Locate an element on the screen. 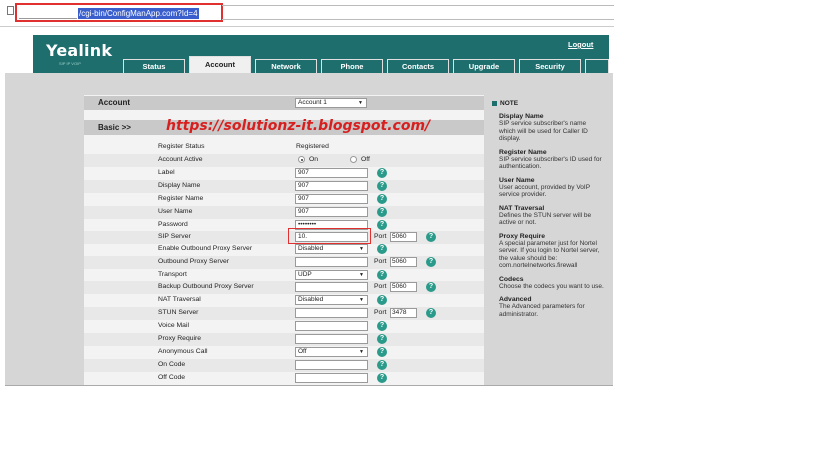  on-code-input is located at coordinates (331, 365).